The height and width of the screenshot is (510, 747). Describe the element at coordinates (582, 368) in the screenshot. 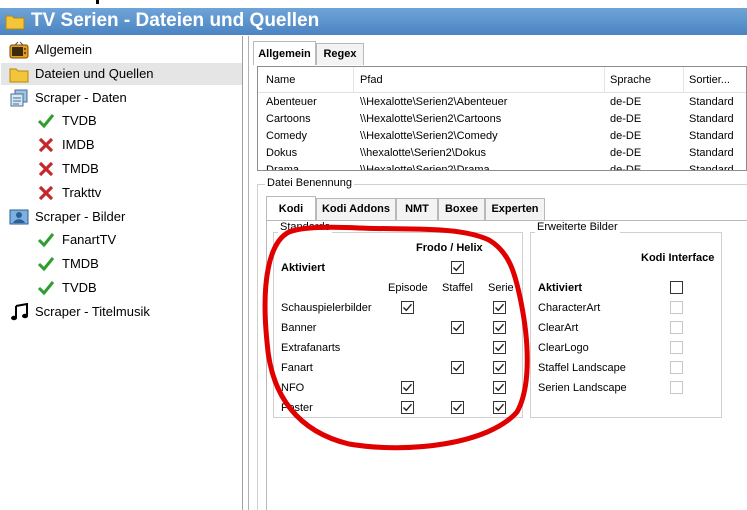

I see `extended-row-label: Staffel Landscape` at that location.